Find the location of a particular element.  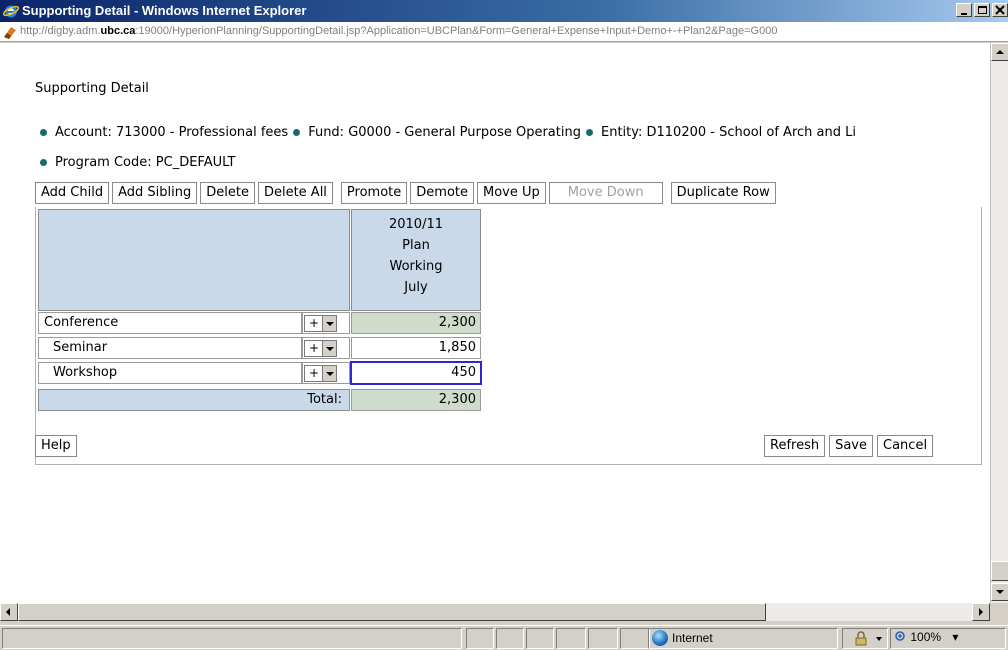

row-label-workshop: Workshop is located at coordinates (170, 373).